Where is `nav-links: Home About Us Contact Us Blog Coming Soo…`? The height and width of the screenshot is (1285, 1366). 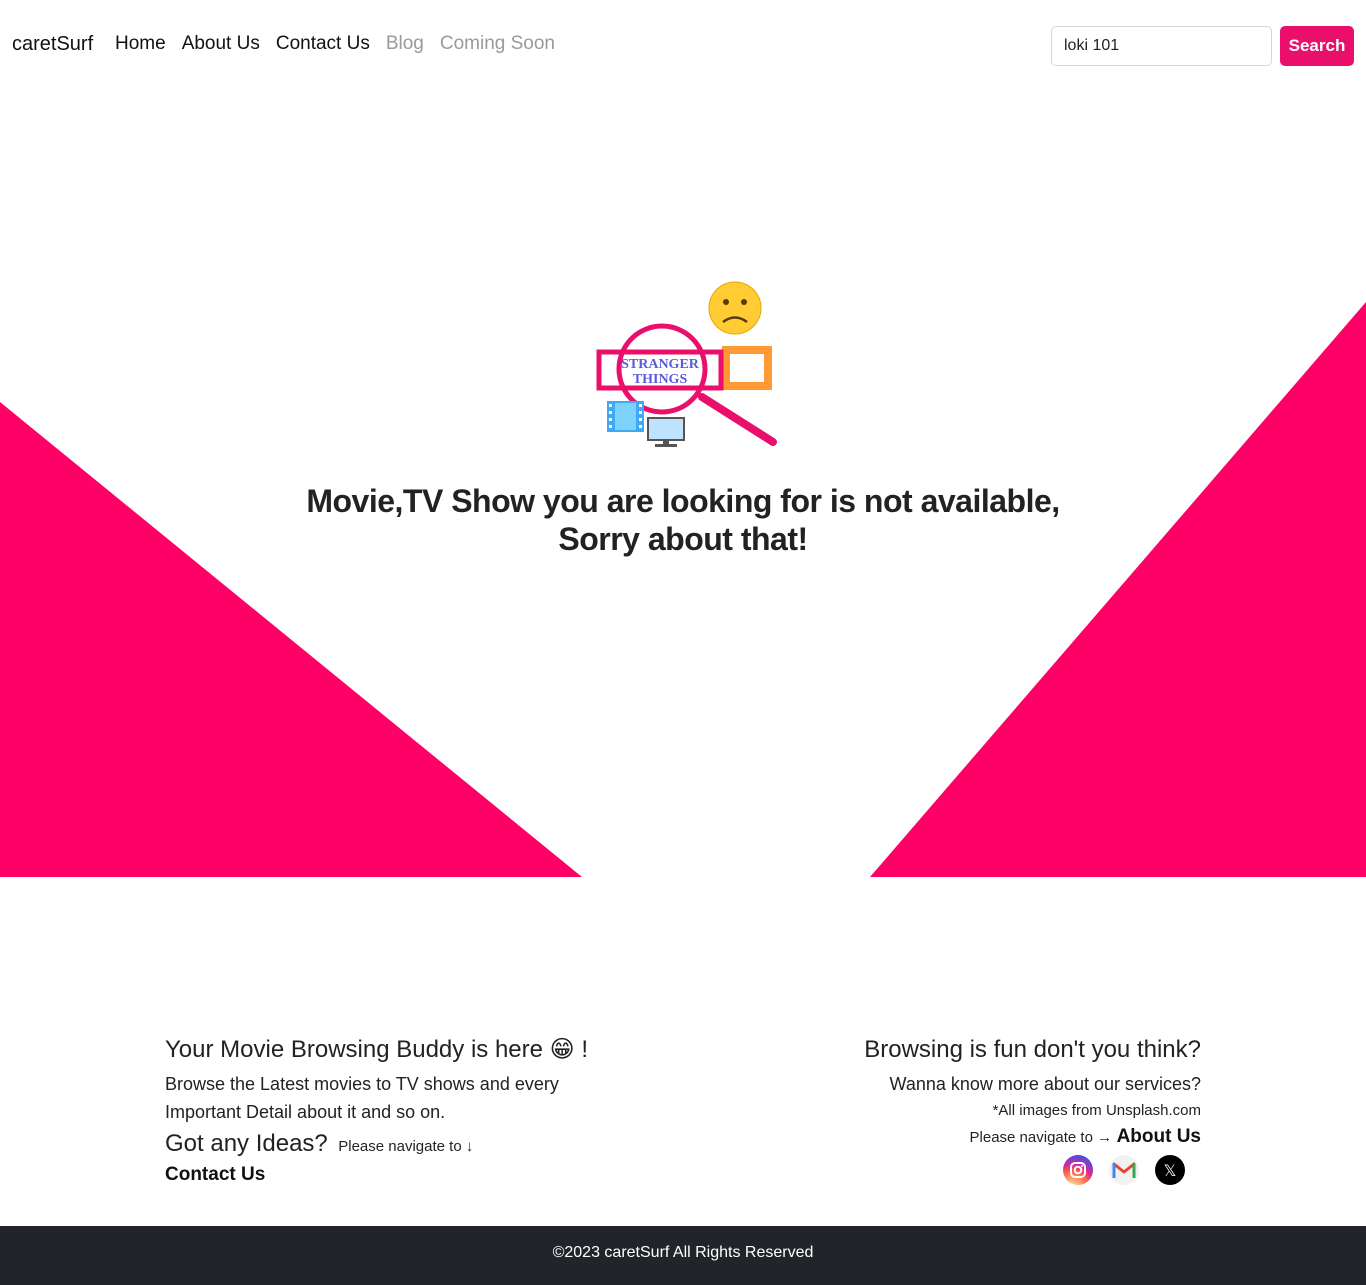 nav-links: Home About Us Contact Us Blog Coming Soo… is located at coordinates (335, 44).